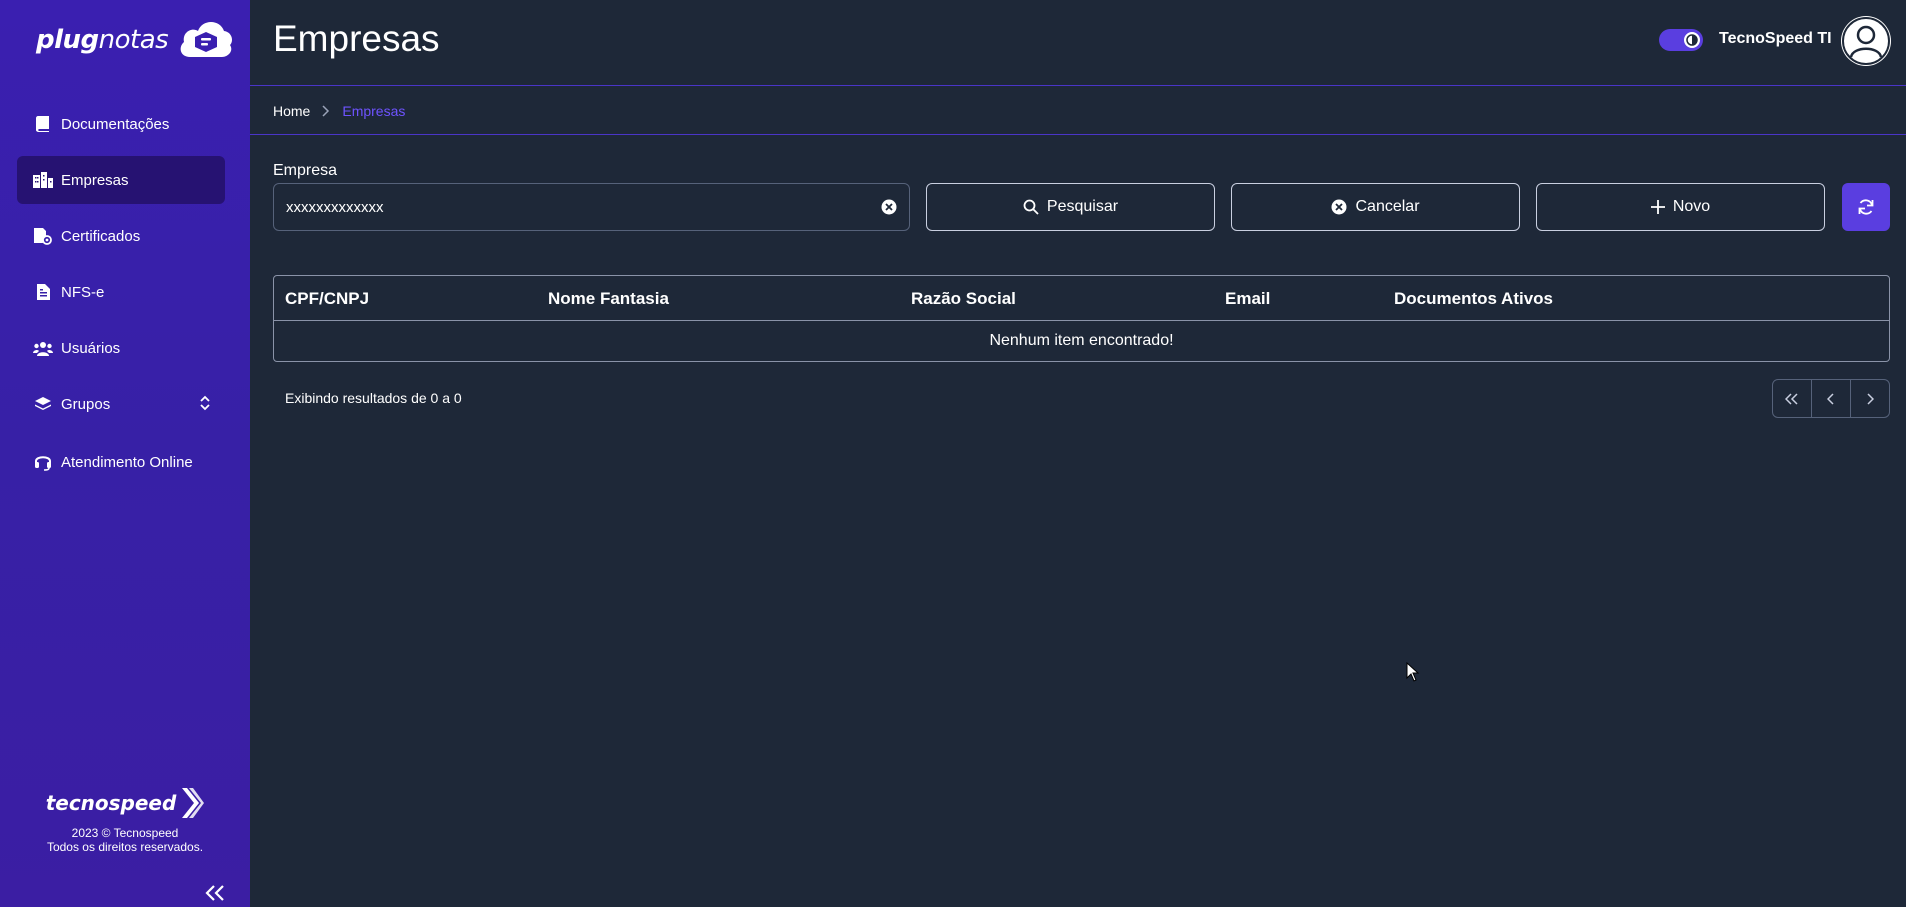 Image resolution: width=1906 pixels, height=907 pixels. What do you see at coordinates (91, 348) in the screenshot?
I see `sidebar-item-label: Usuários` at bounding box center [91, 348].